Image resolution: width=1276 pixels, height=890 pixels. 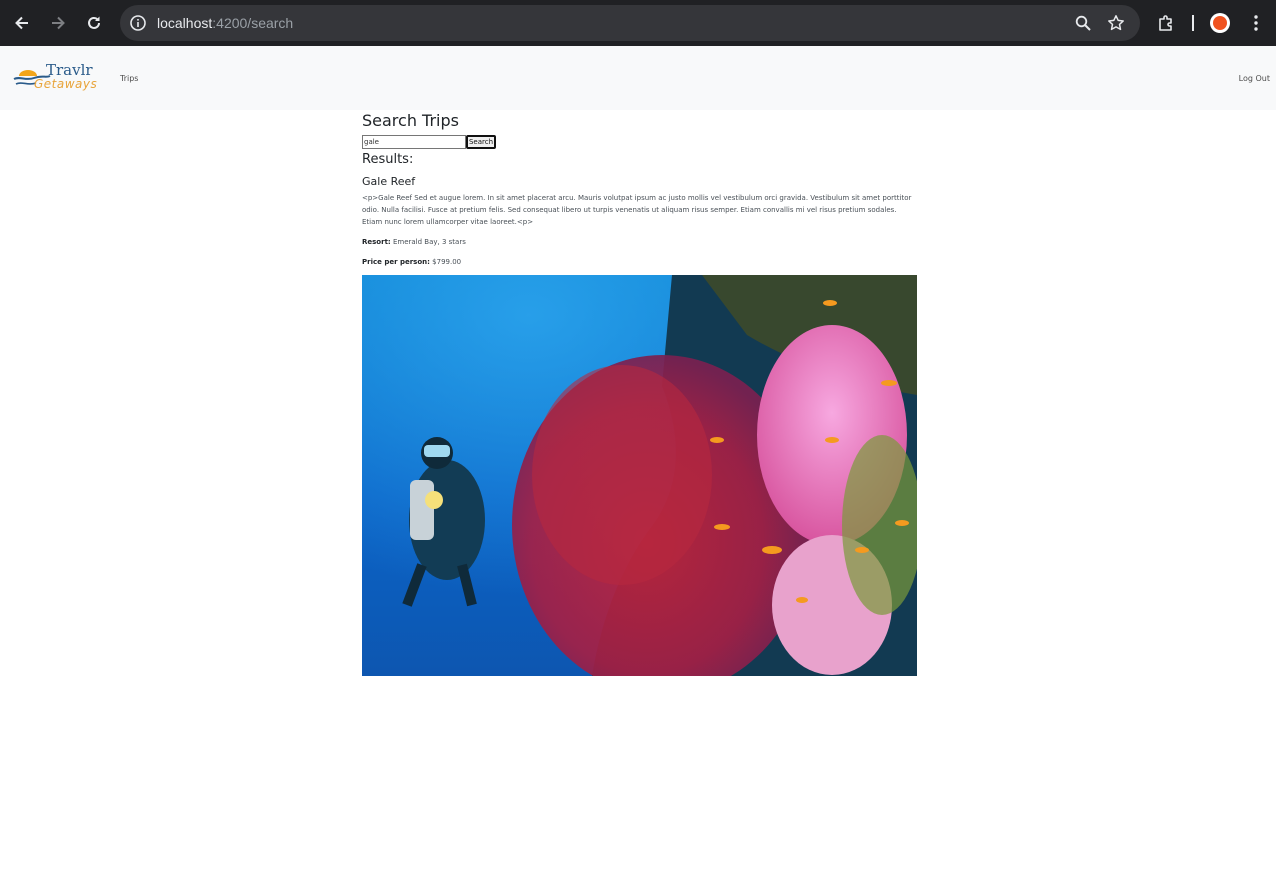 I want to click on toolbar-divider, so click(x=1193, y=23).